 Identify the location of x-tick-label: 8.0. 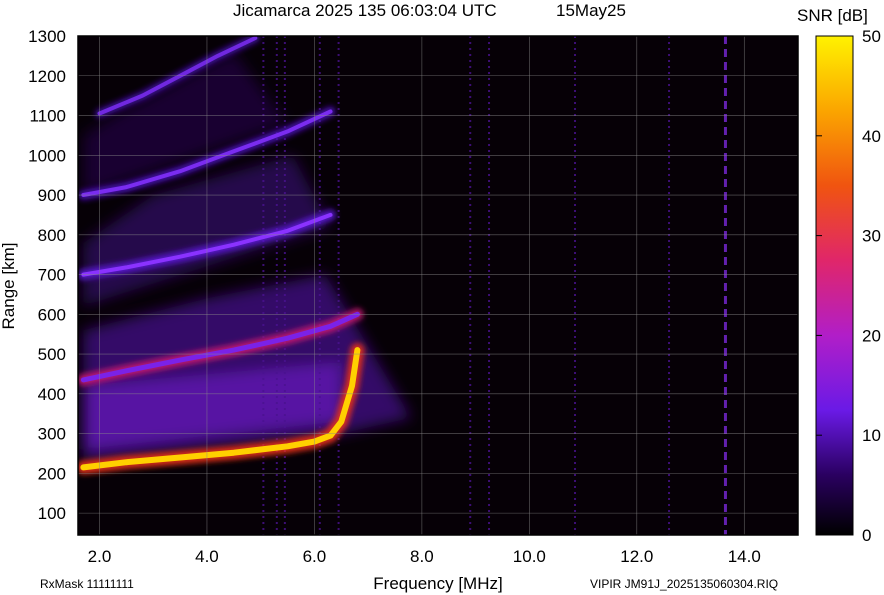
(422, 556).